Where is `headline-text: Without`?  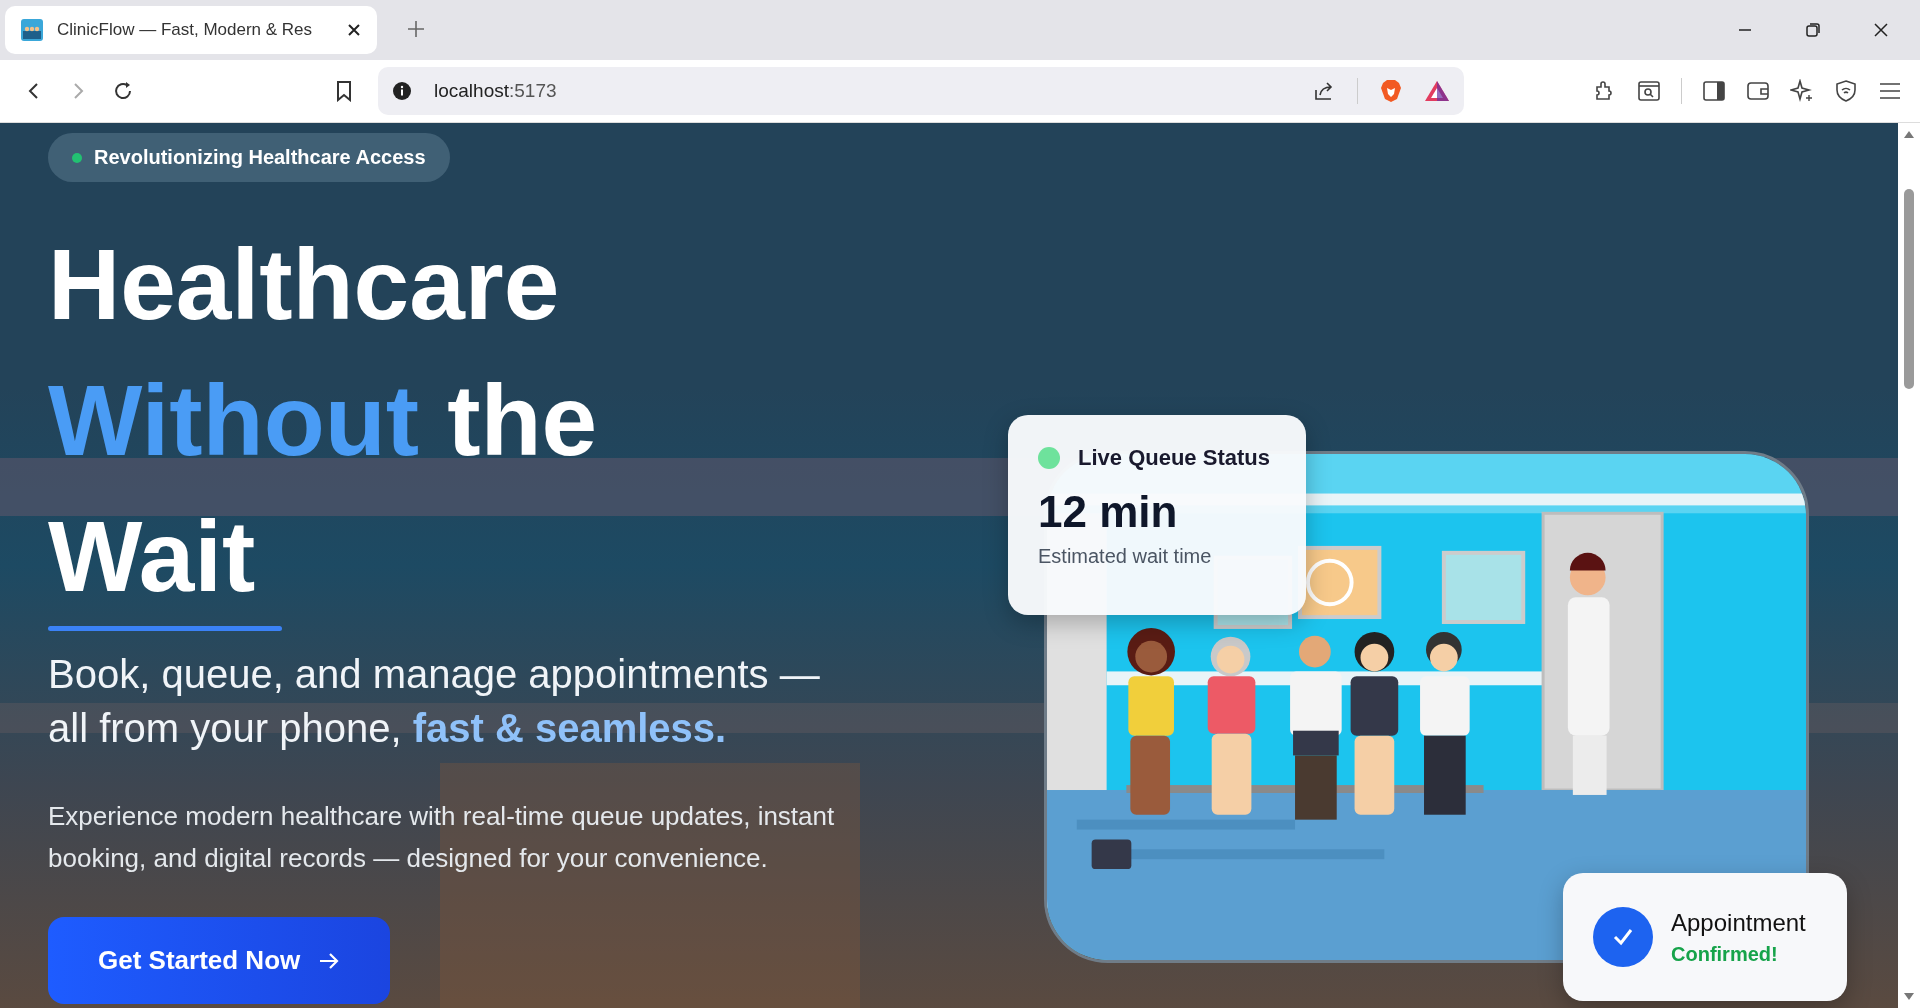
headline-text: Without is located at coordinates (234, 420).